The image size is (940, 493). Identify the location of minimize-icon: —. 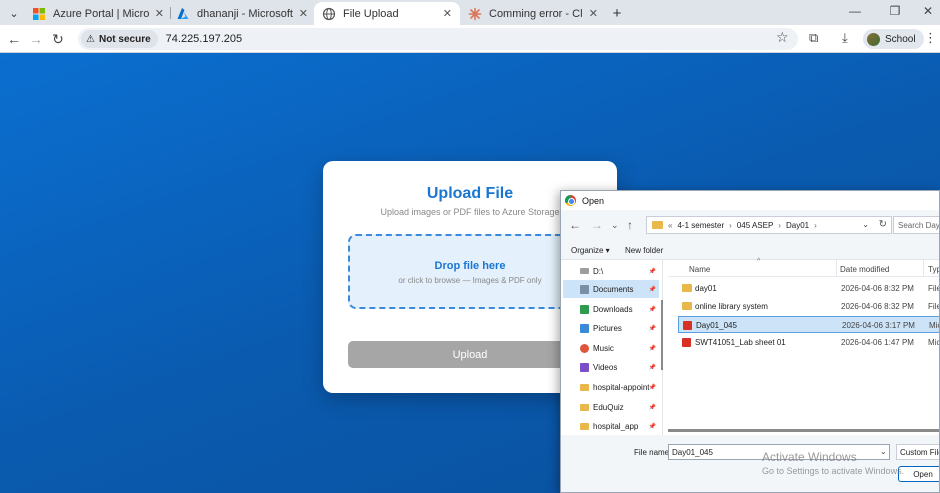
(855, 11).